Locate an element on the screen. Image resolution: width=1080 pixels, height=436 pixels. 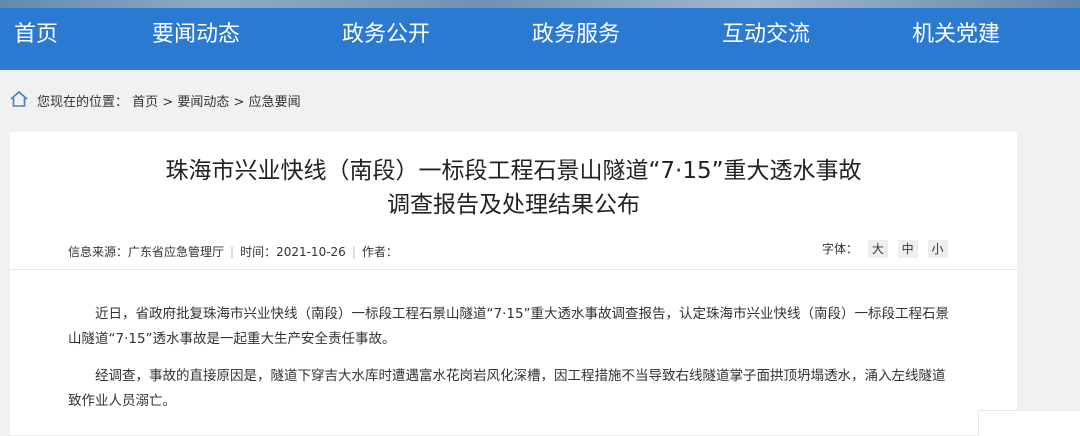
breadcrumb-prefix: 您现在的位置： is located at coordinates (83, 102).